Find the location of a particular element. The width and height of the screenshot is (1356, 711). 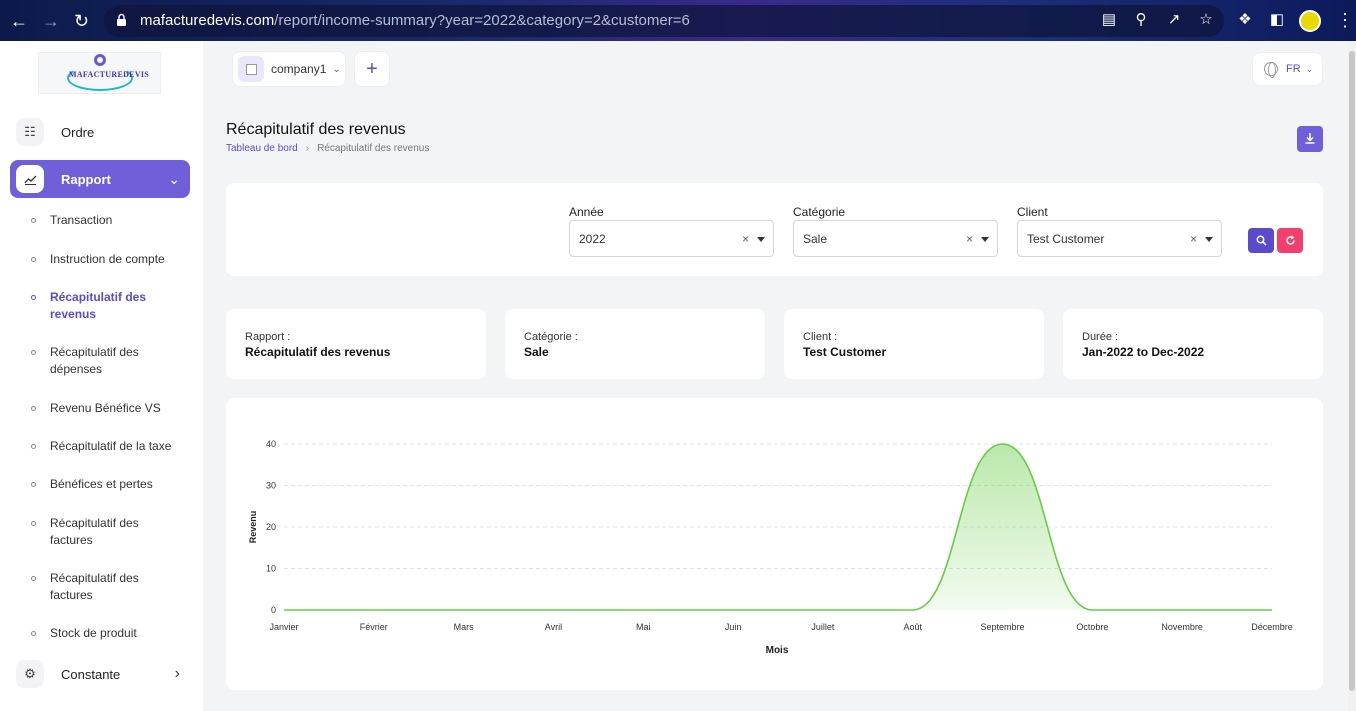

report-label: Rapport : is located at coordinates (268, 337).